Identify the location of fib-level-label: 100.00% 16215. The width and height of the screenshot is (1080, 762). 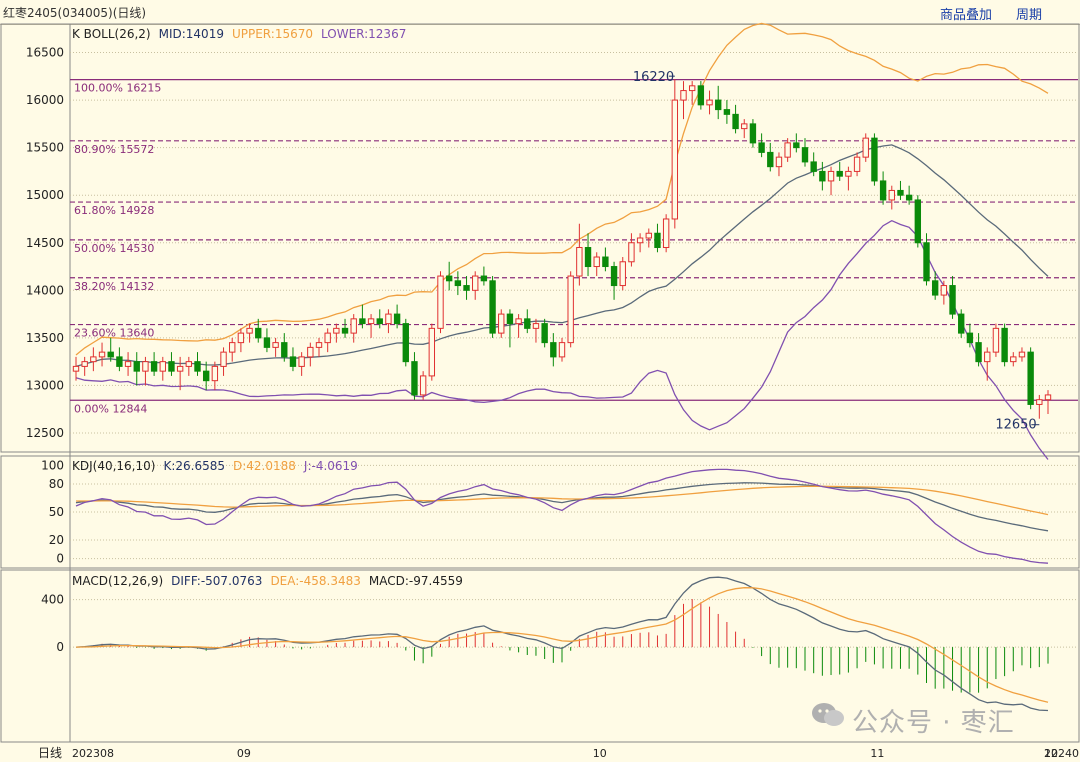
(117, 88).